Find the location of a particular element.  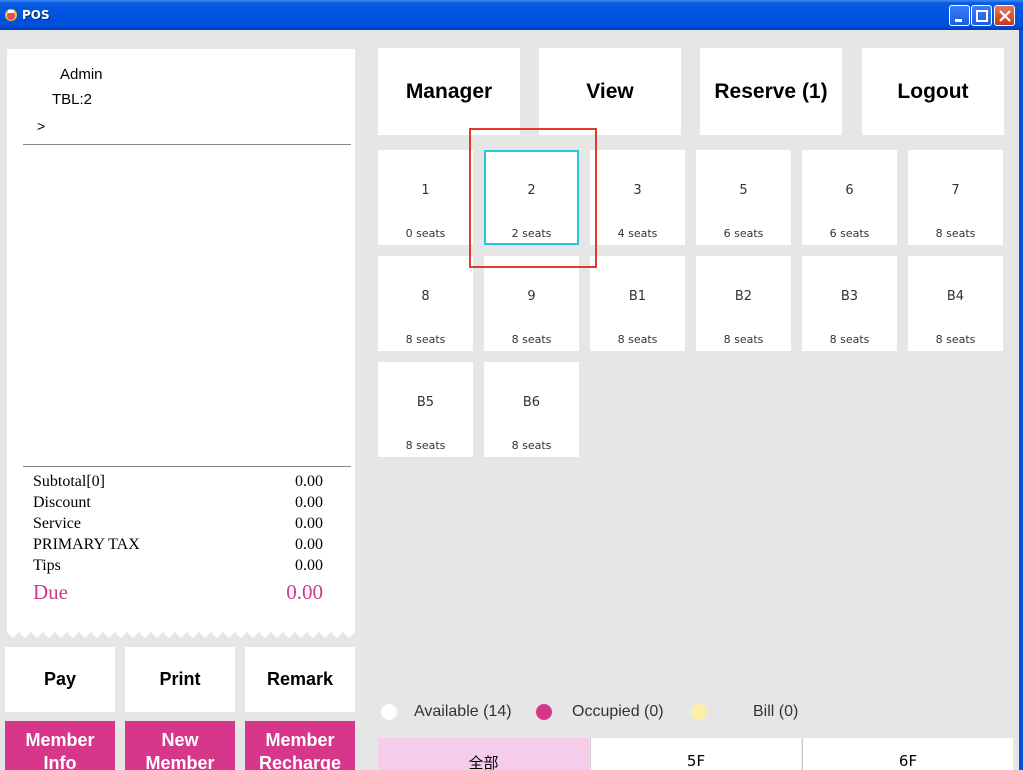

user-name: Admin is located at coordinates (81, 74).